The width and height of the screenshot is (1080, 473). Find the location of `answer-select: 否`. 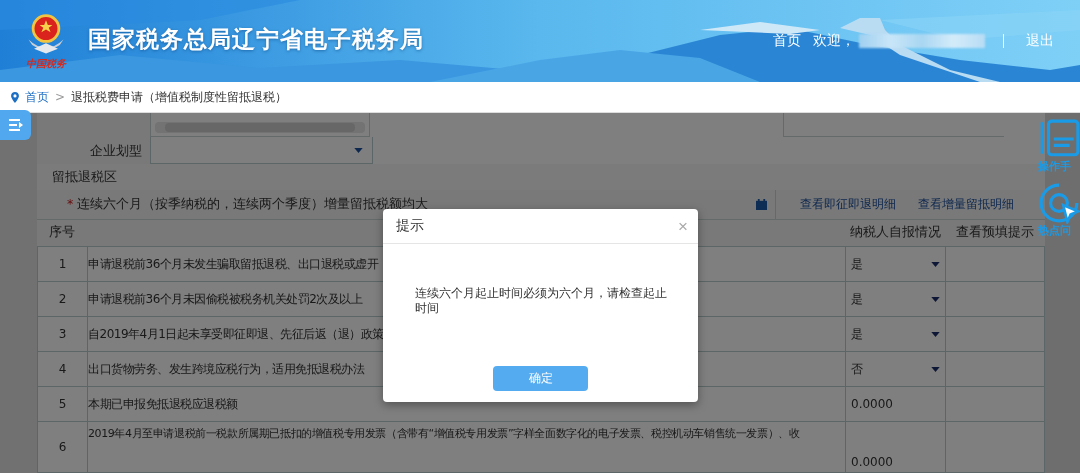

answer-select: 否 is located at coordinates (895, 369).